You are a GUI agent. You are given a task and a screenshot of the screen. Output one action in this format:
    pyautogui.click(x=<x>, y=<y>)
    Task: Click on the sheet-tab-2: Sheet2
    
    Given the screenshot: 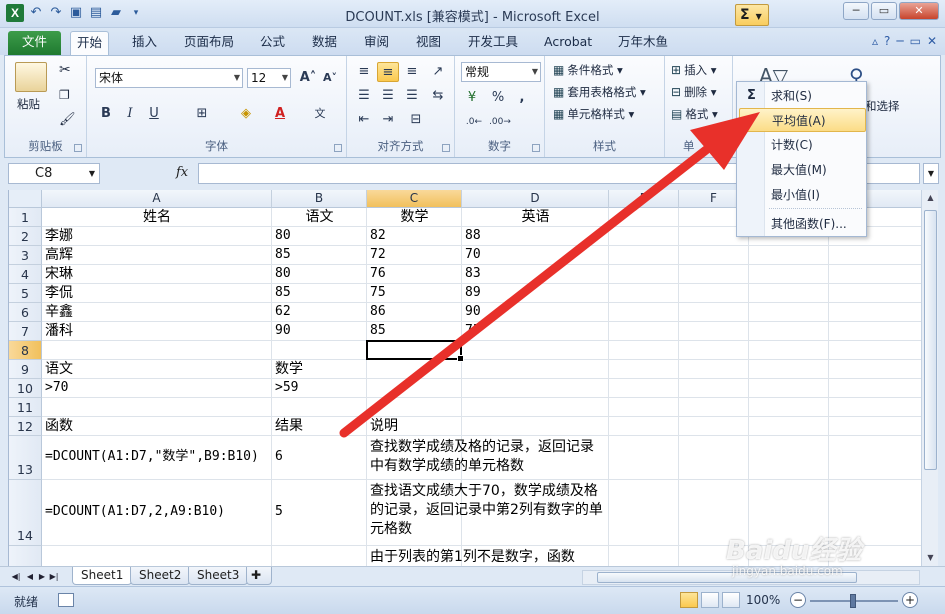 What is the action you would take?
    pyautogui.click(x=160, y=576)
    